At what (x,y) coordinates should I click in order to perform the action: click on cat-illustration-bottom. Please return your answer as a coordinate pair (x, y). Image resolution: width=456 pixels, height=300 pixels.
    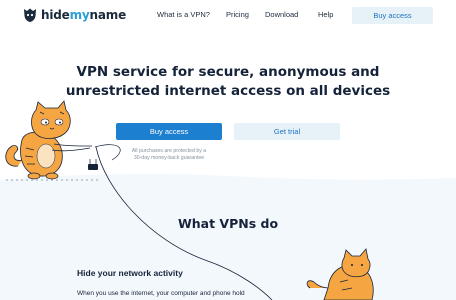
    Looking at the image, I should click on (340, 274).